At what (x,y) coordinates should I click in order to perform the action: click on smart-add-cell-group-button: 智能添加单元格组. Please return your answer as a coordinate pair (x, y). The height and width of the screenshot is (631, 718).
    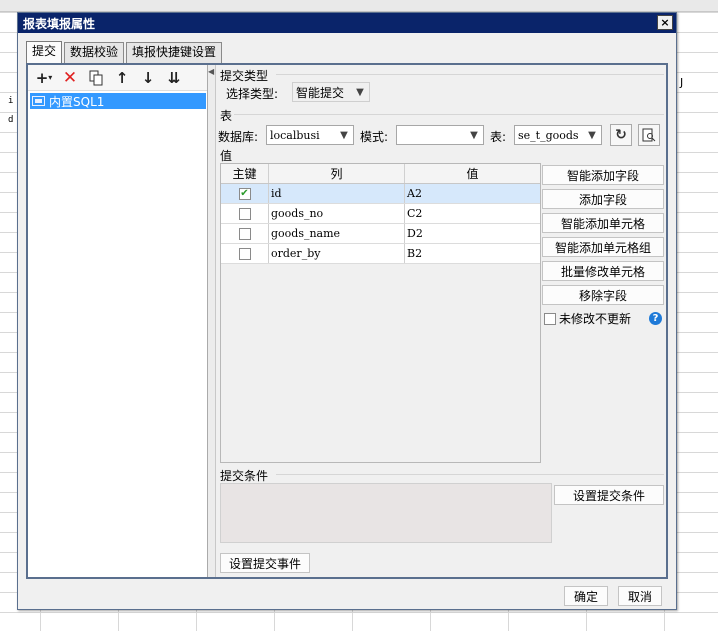
    Looking at the image, I should click on (603, 247).